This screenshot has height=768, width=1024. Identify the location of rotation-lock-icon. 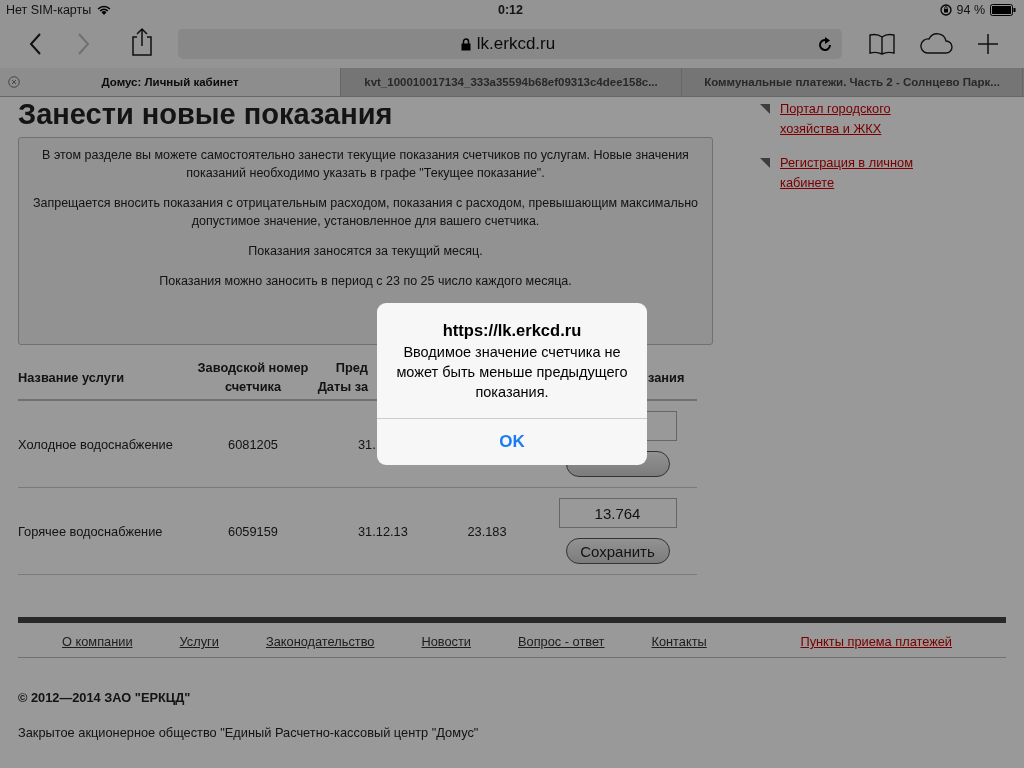
(945, 10).